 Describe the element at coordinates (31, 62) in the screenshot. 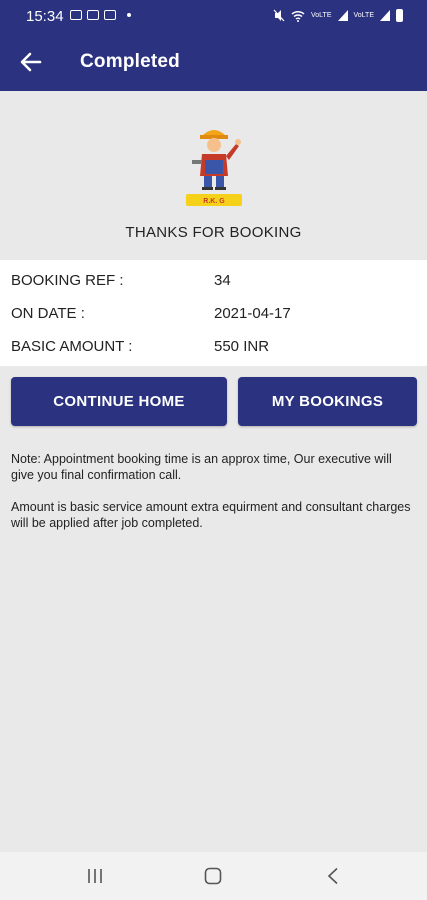

I see `back-arrow-icon` at that location.